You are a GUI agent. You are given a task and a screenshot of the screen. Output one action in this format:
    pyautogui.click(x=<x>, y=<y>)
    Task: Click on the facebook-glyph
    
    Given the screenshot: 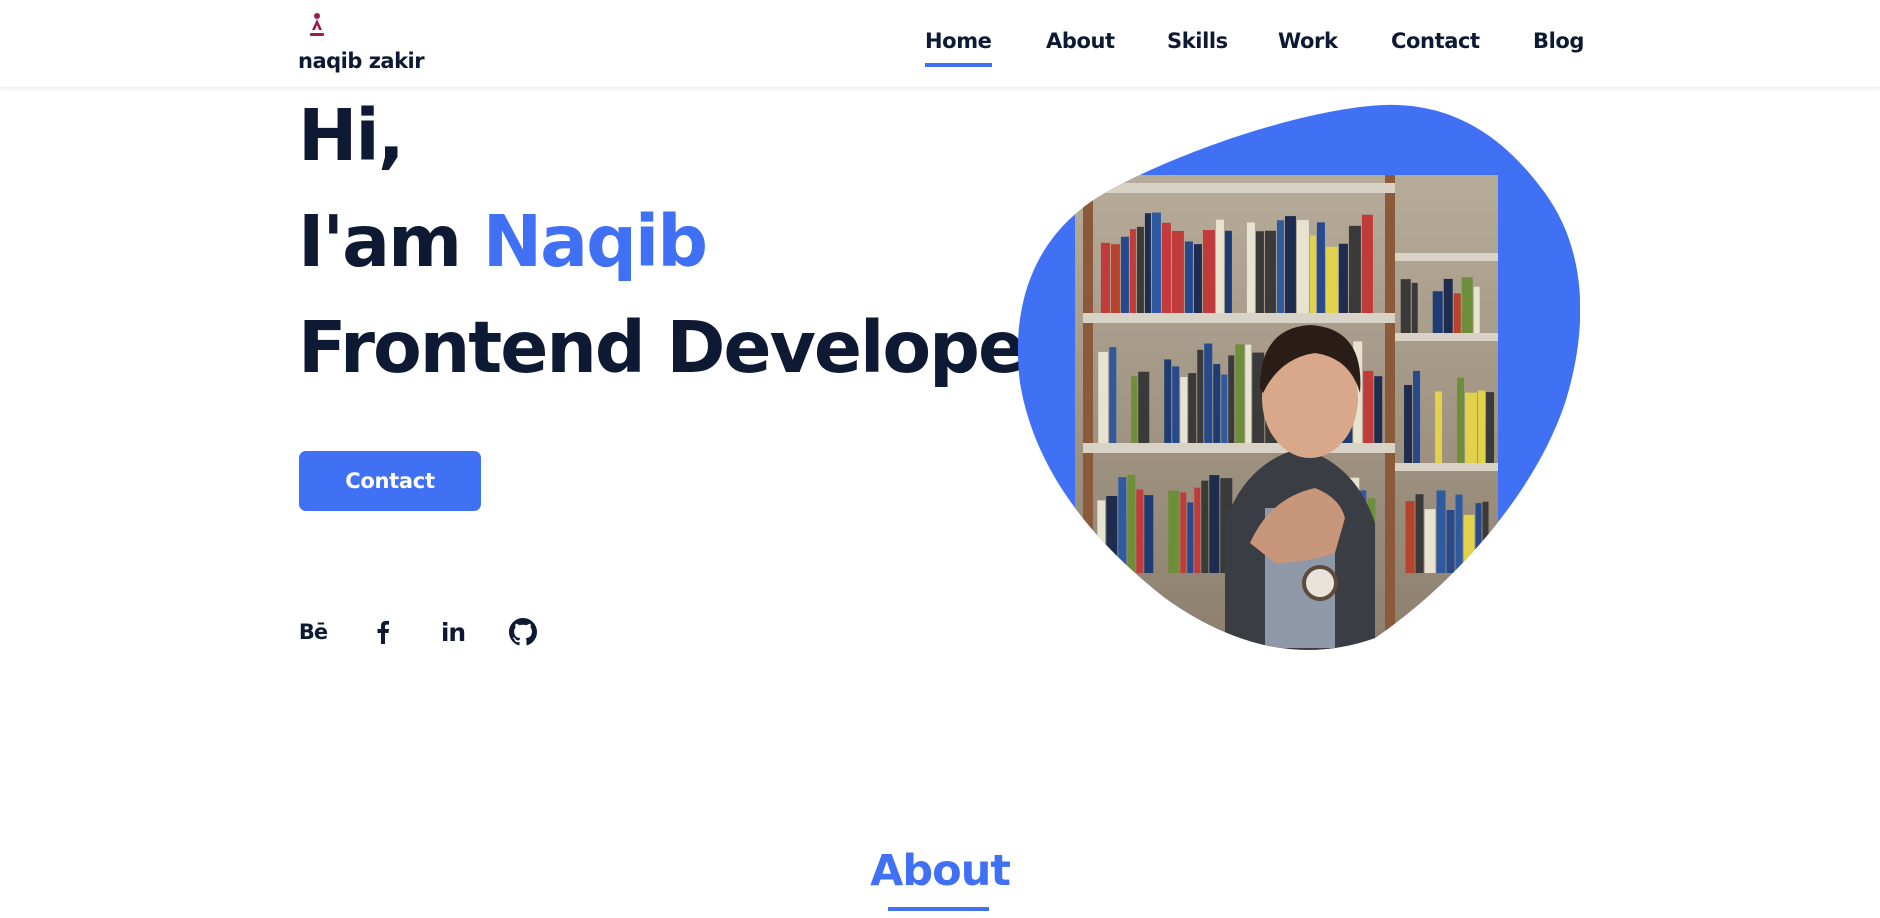 What is the action you would take?
    pyautogui.click(x=383, y=632)
    